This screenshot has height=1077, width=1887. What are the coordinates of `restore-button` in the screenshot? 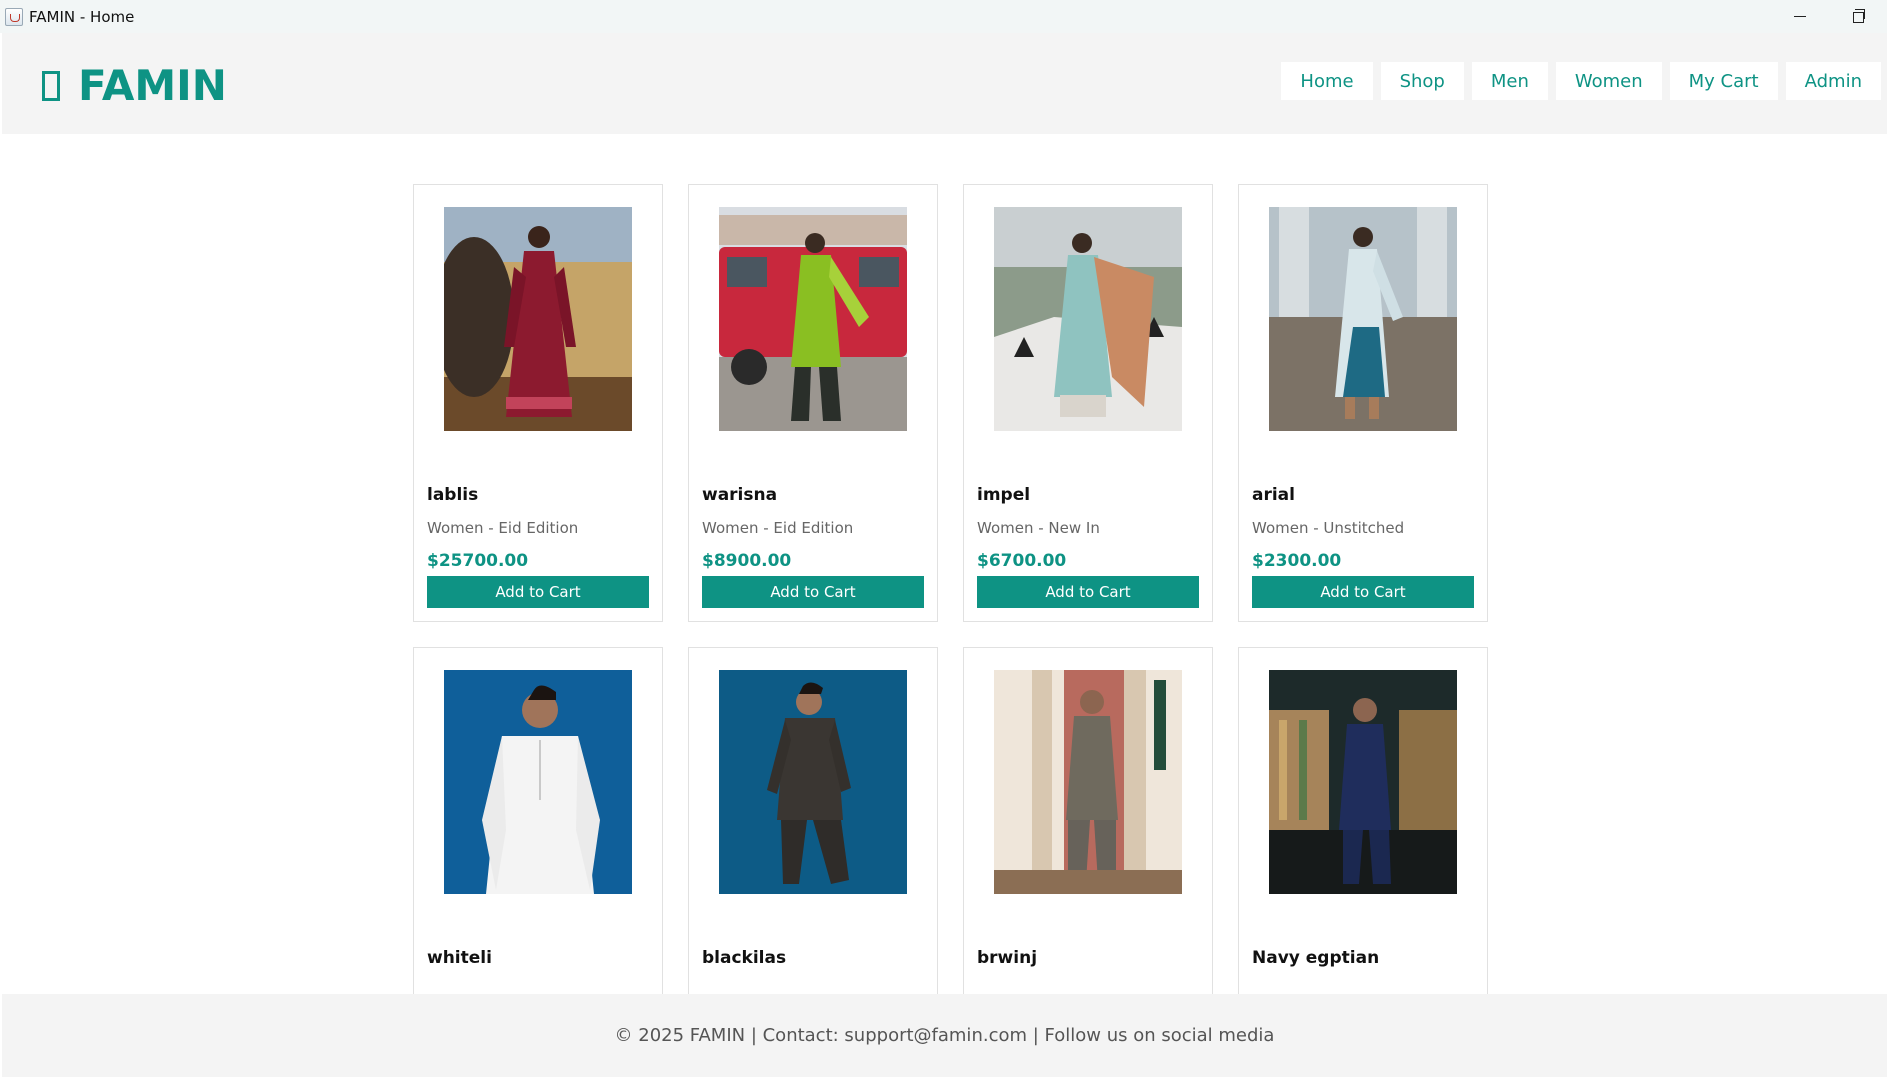 It's located at (1858, 16).